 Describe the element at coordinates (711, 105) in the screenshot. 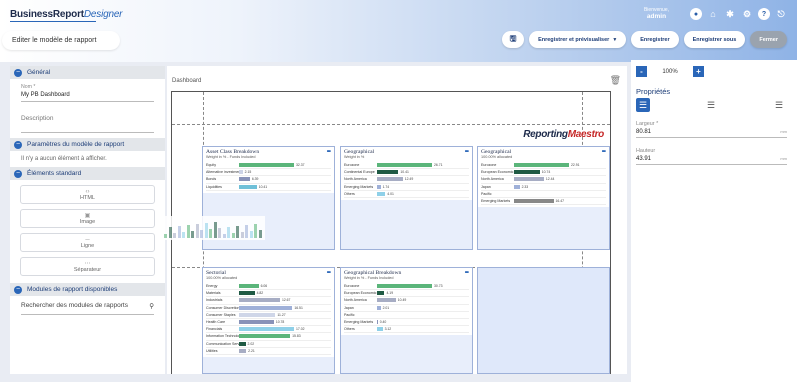

I see `align-center-icon: ☰` at that location.